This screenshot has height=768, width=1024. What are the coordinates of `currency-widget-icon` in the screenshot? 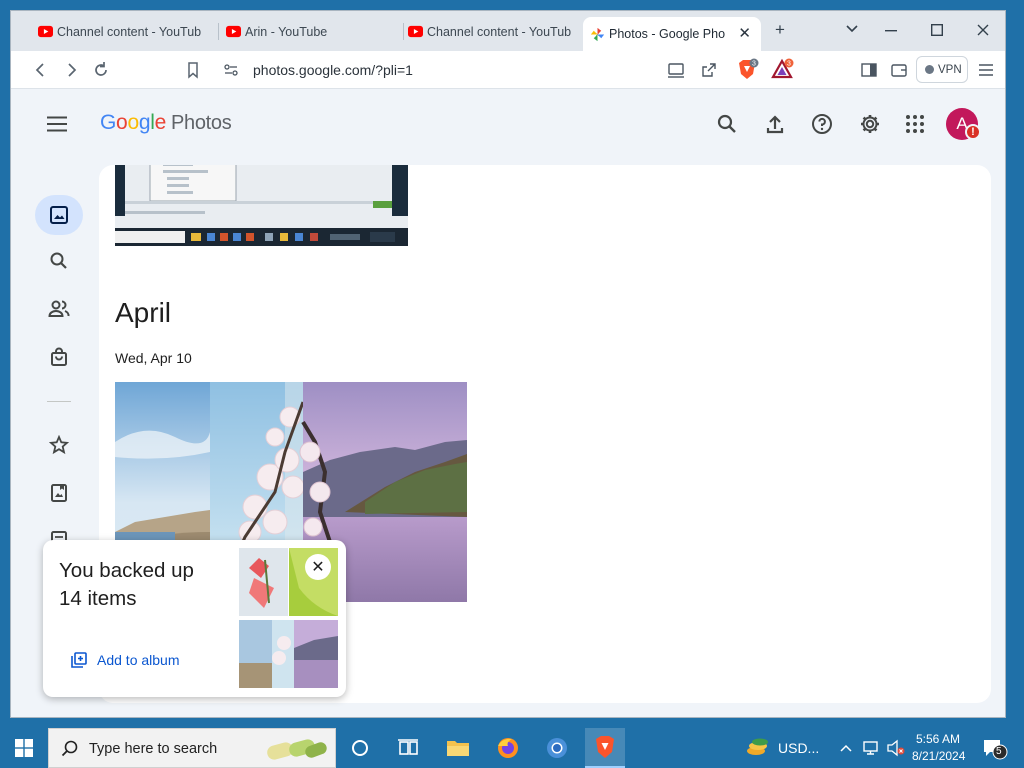 It's located at (758, 748).